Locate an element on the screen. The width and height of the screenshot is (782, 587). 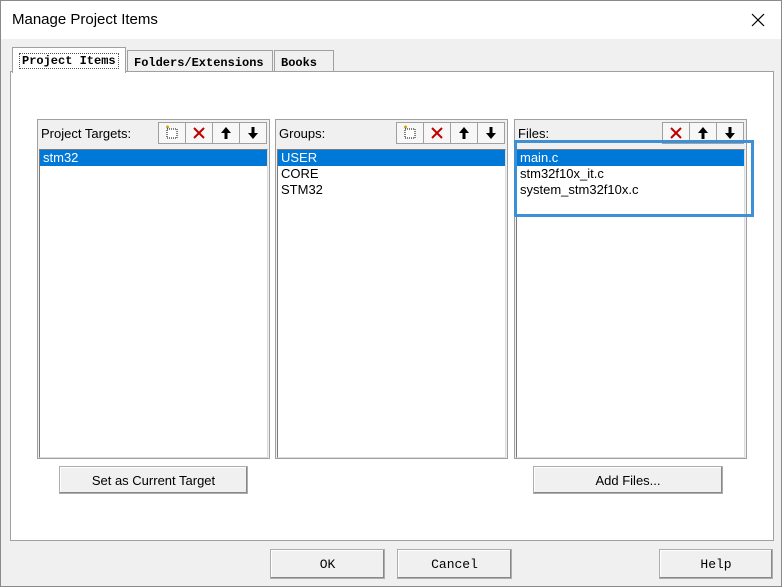
list-item: stm32 is located at coordinates (153, 158).